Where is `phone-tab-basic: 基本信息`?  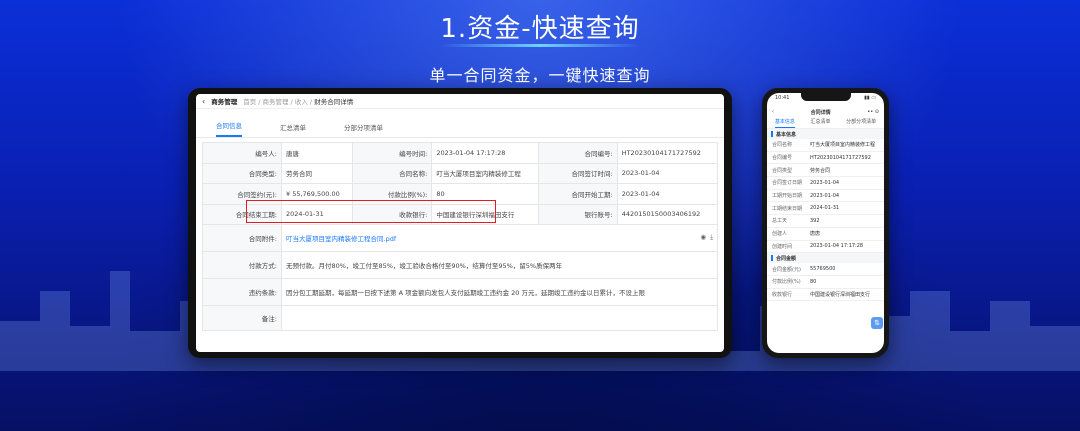 phone-tab-basic: 基本信息 is located at coordinates (784, 123).